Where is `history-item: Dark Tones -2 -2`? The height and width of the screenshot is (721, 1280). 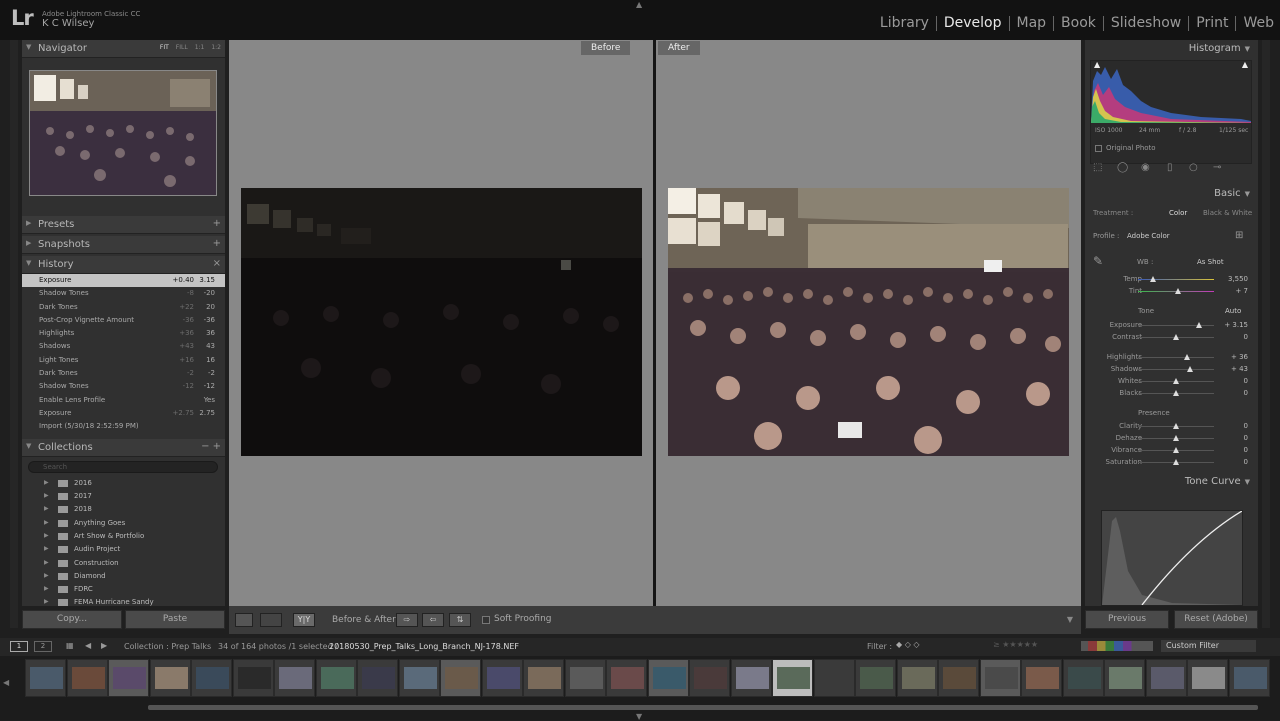
history-item: Dark Tones -2 -2 is located at coordinates (123, 373).